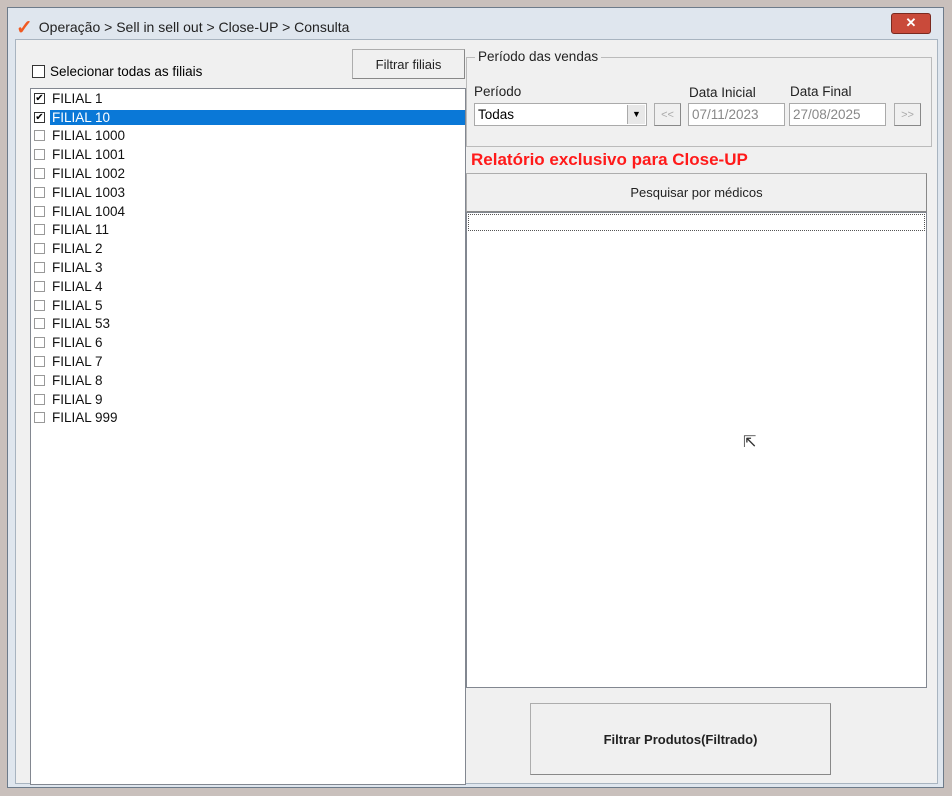 The height and width of the screenshot is (796, 952). What do you see at coordinates (722, 92) in the screenshot?
I see `start-date-label: Data Inicial` at bounding box center [722, 92].